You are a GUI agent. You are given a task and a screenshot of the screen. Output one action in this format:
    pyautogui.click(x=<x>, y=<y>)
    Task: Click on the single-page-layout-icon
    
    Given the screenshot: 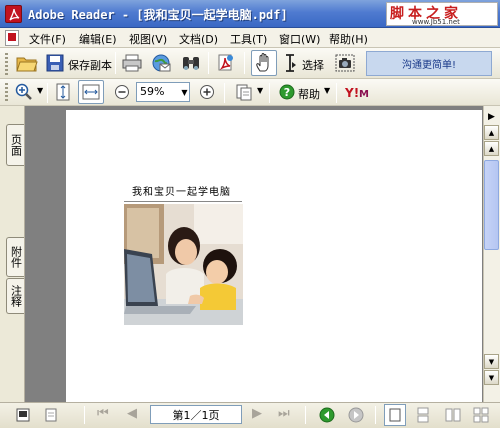 What is the action you would take?
    pyautogui.click(x=395, y=415)
    